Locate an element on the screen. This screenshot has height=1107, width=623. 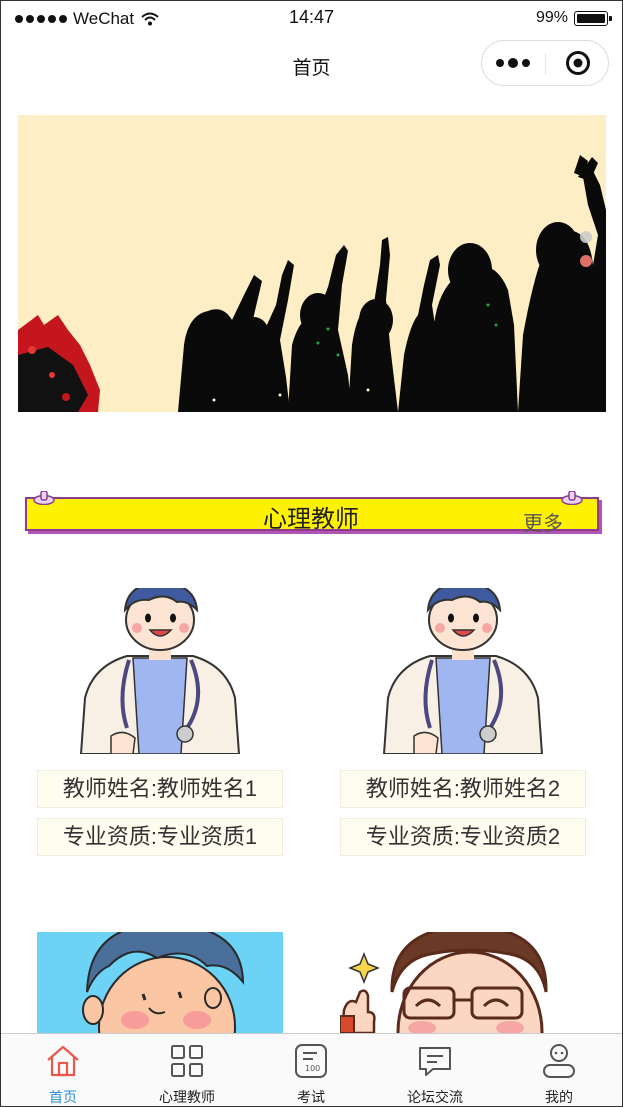
grid-icon is located at coordinates (187, 1061).